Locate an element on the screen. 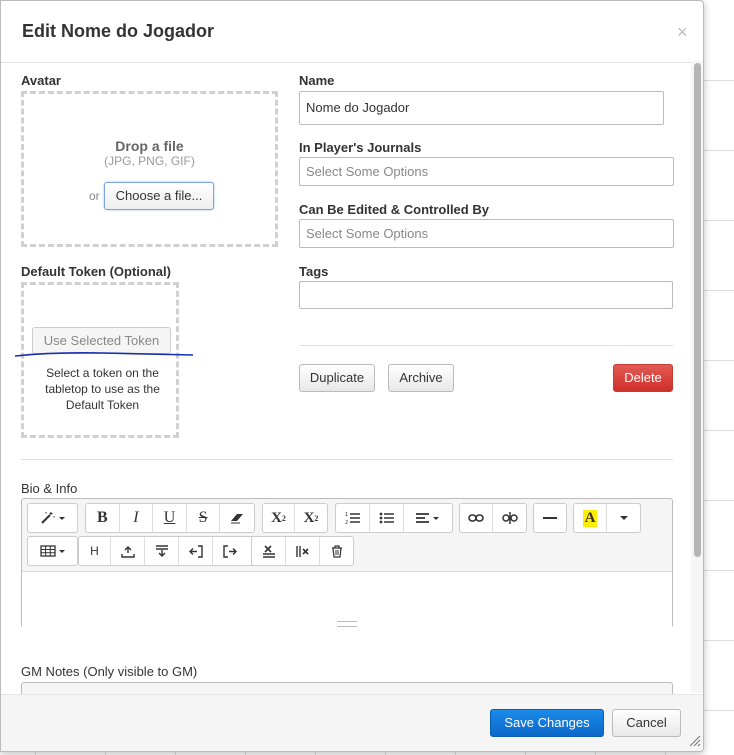  link-icon is located at coordinates (477, 518).